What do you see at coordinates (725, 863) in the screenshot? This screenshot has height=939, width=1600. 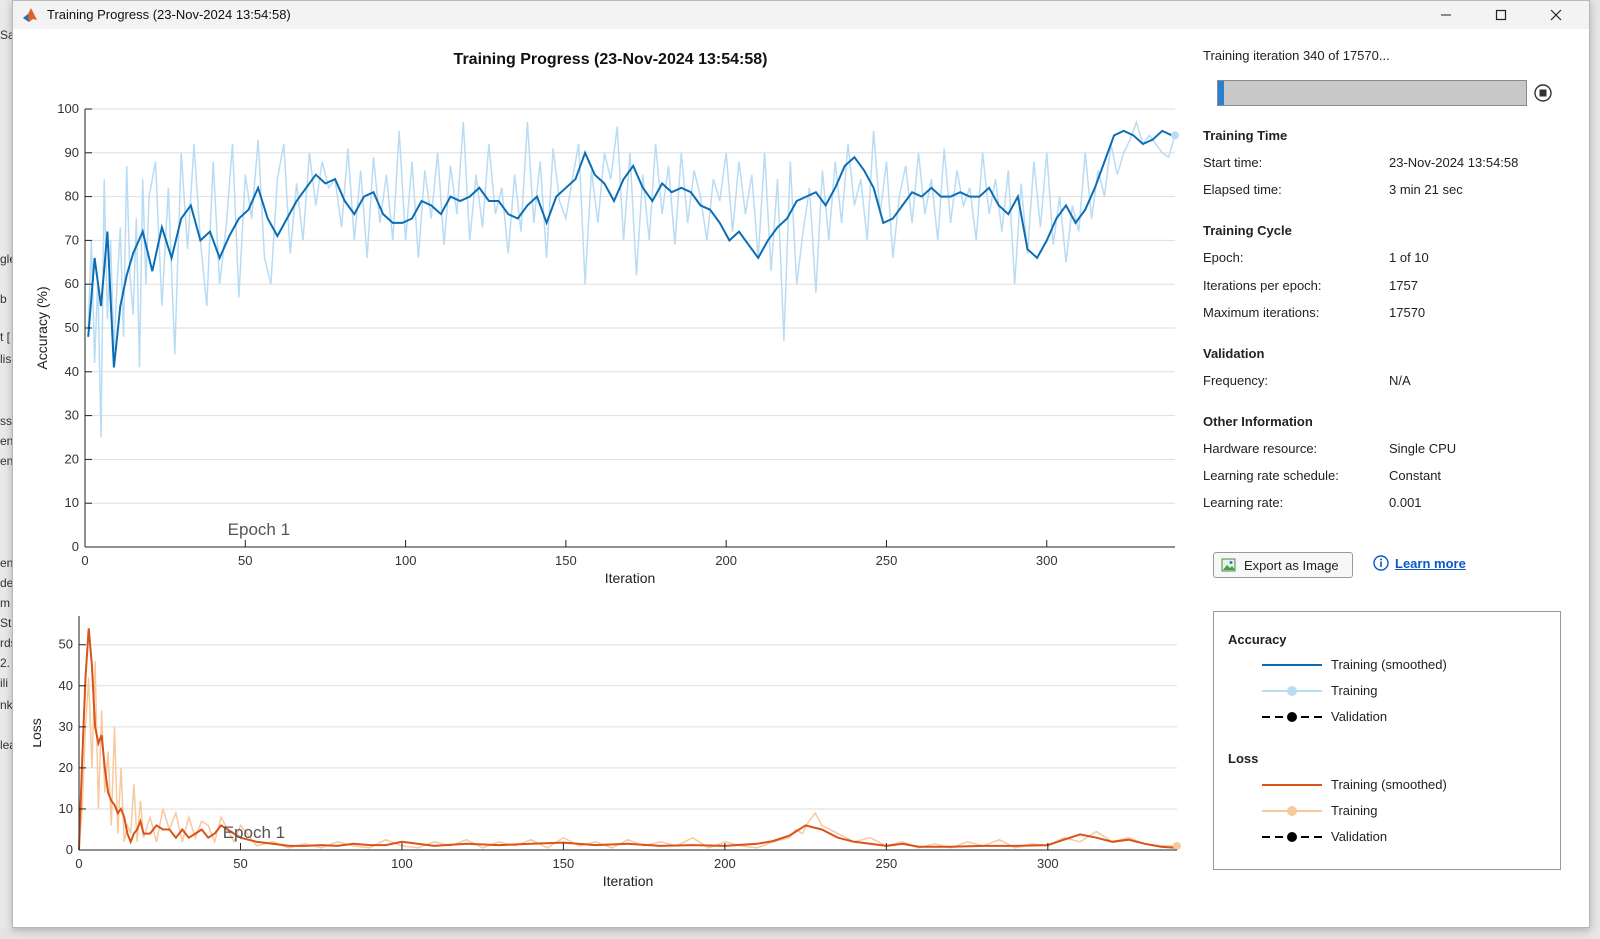 I see `loss-x-tick-label: 200` at bounding box center [725, 863].